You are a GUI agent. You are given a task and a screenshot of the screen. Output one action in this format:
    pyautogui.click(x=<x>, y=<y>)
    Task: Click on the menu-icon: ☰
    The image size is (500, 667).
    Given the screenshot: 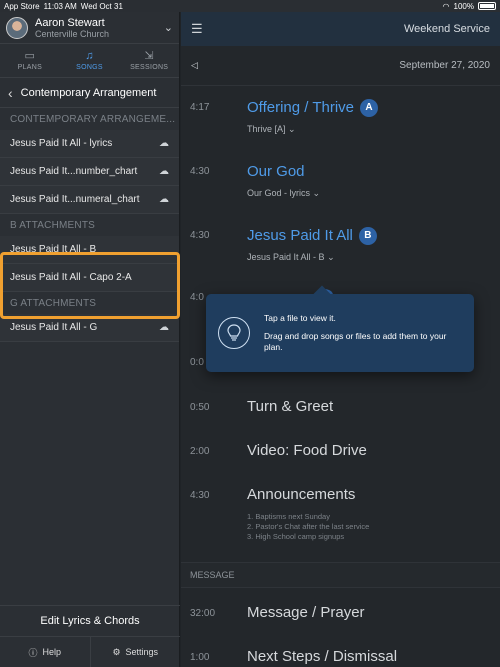 What is the action you would take?
    pyautogui.click(x=197, y=29)
    